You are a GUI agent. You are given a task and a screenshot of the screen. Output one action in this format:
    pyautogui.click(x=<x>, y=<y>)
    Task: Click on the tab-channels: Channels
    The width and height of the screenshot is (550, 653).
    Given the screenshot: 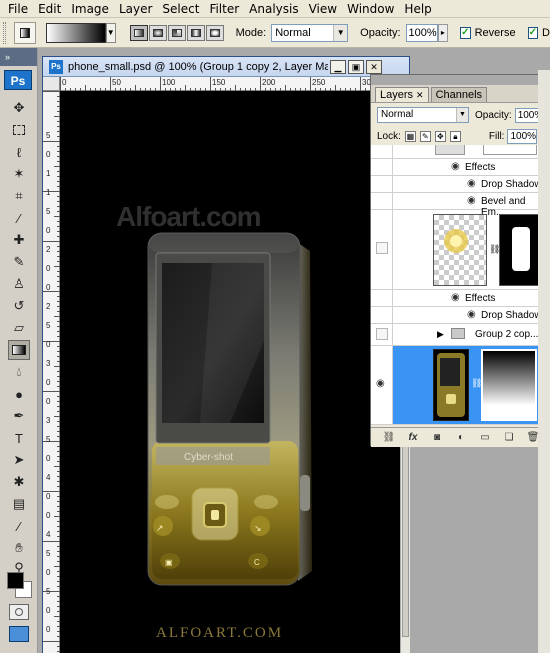 What is the action you would take?
    pyautogui.click(x=459, y=94)
    